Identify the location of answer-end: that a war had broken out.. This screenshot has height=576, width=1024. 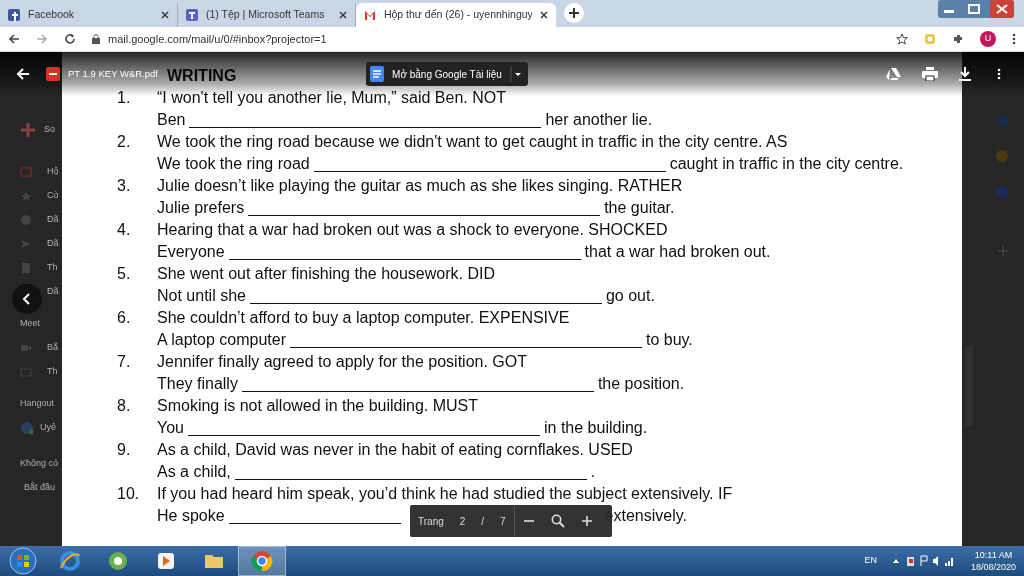
(677, 252).